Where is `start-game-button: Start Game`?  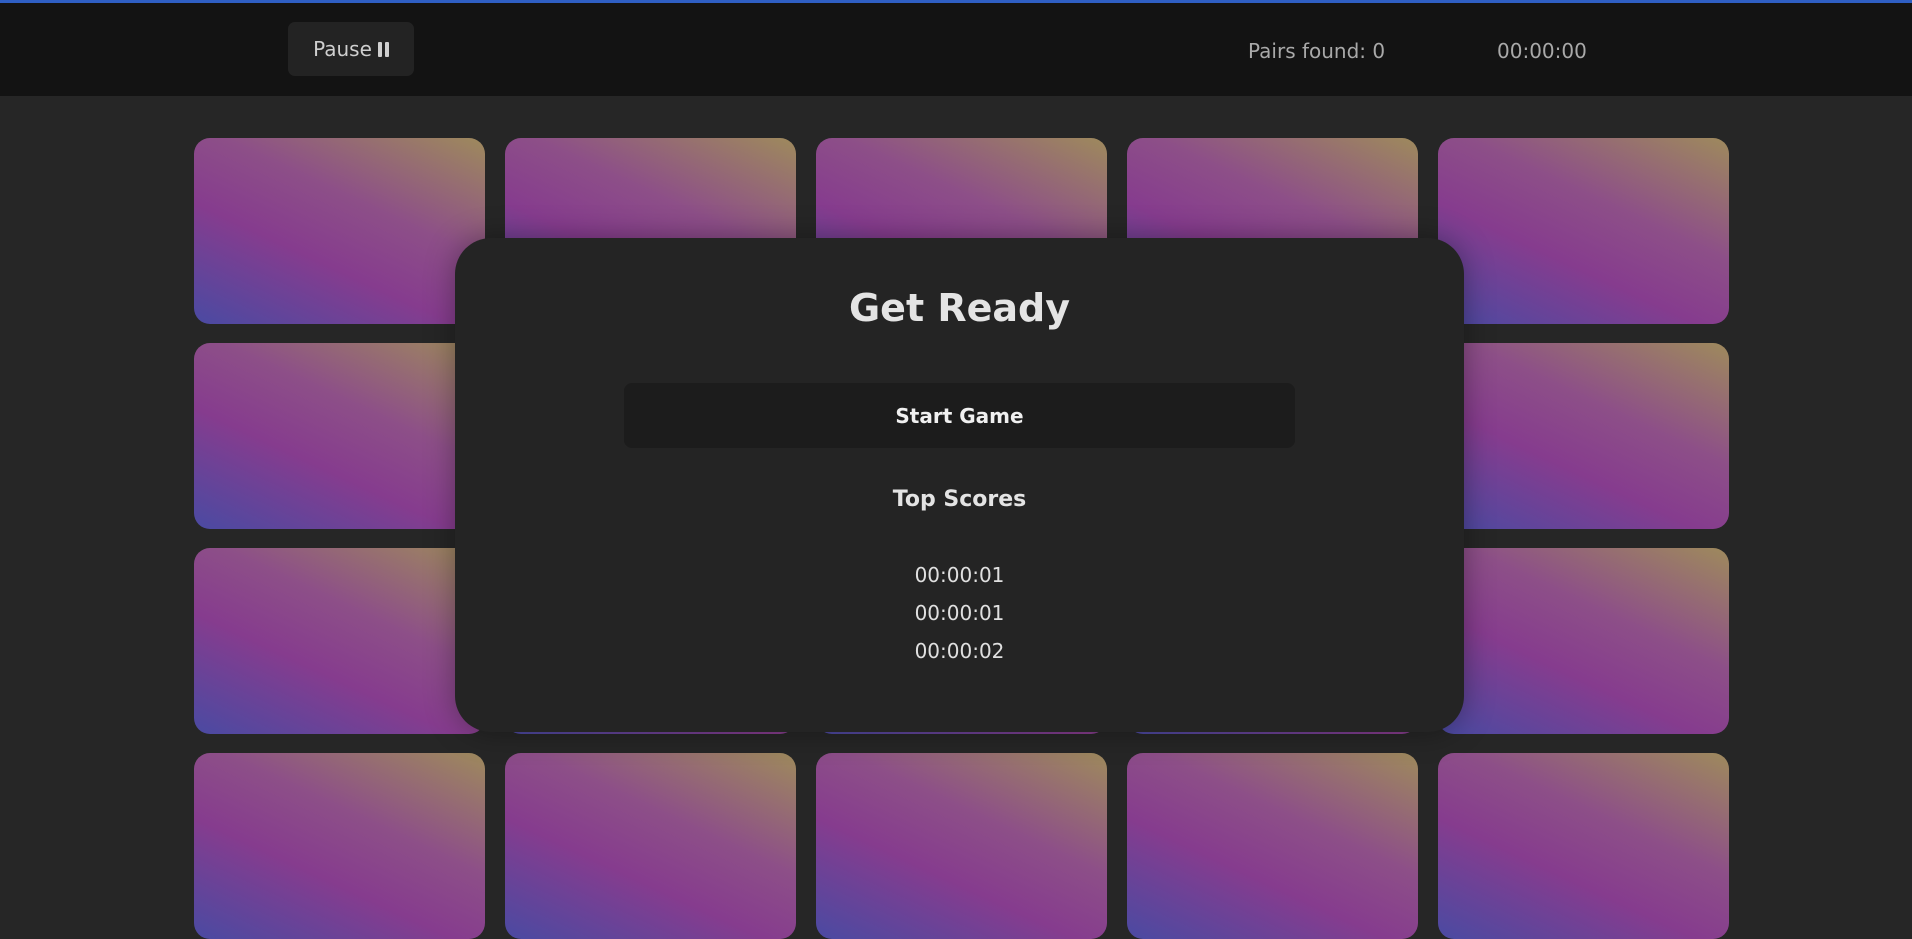
start-game-button: Start Game is located at coordinates (959, 415).